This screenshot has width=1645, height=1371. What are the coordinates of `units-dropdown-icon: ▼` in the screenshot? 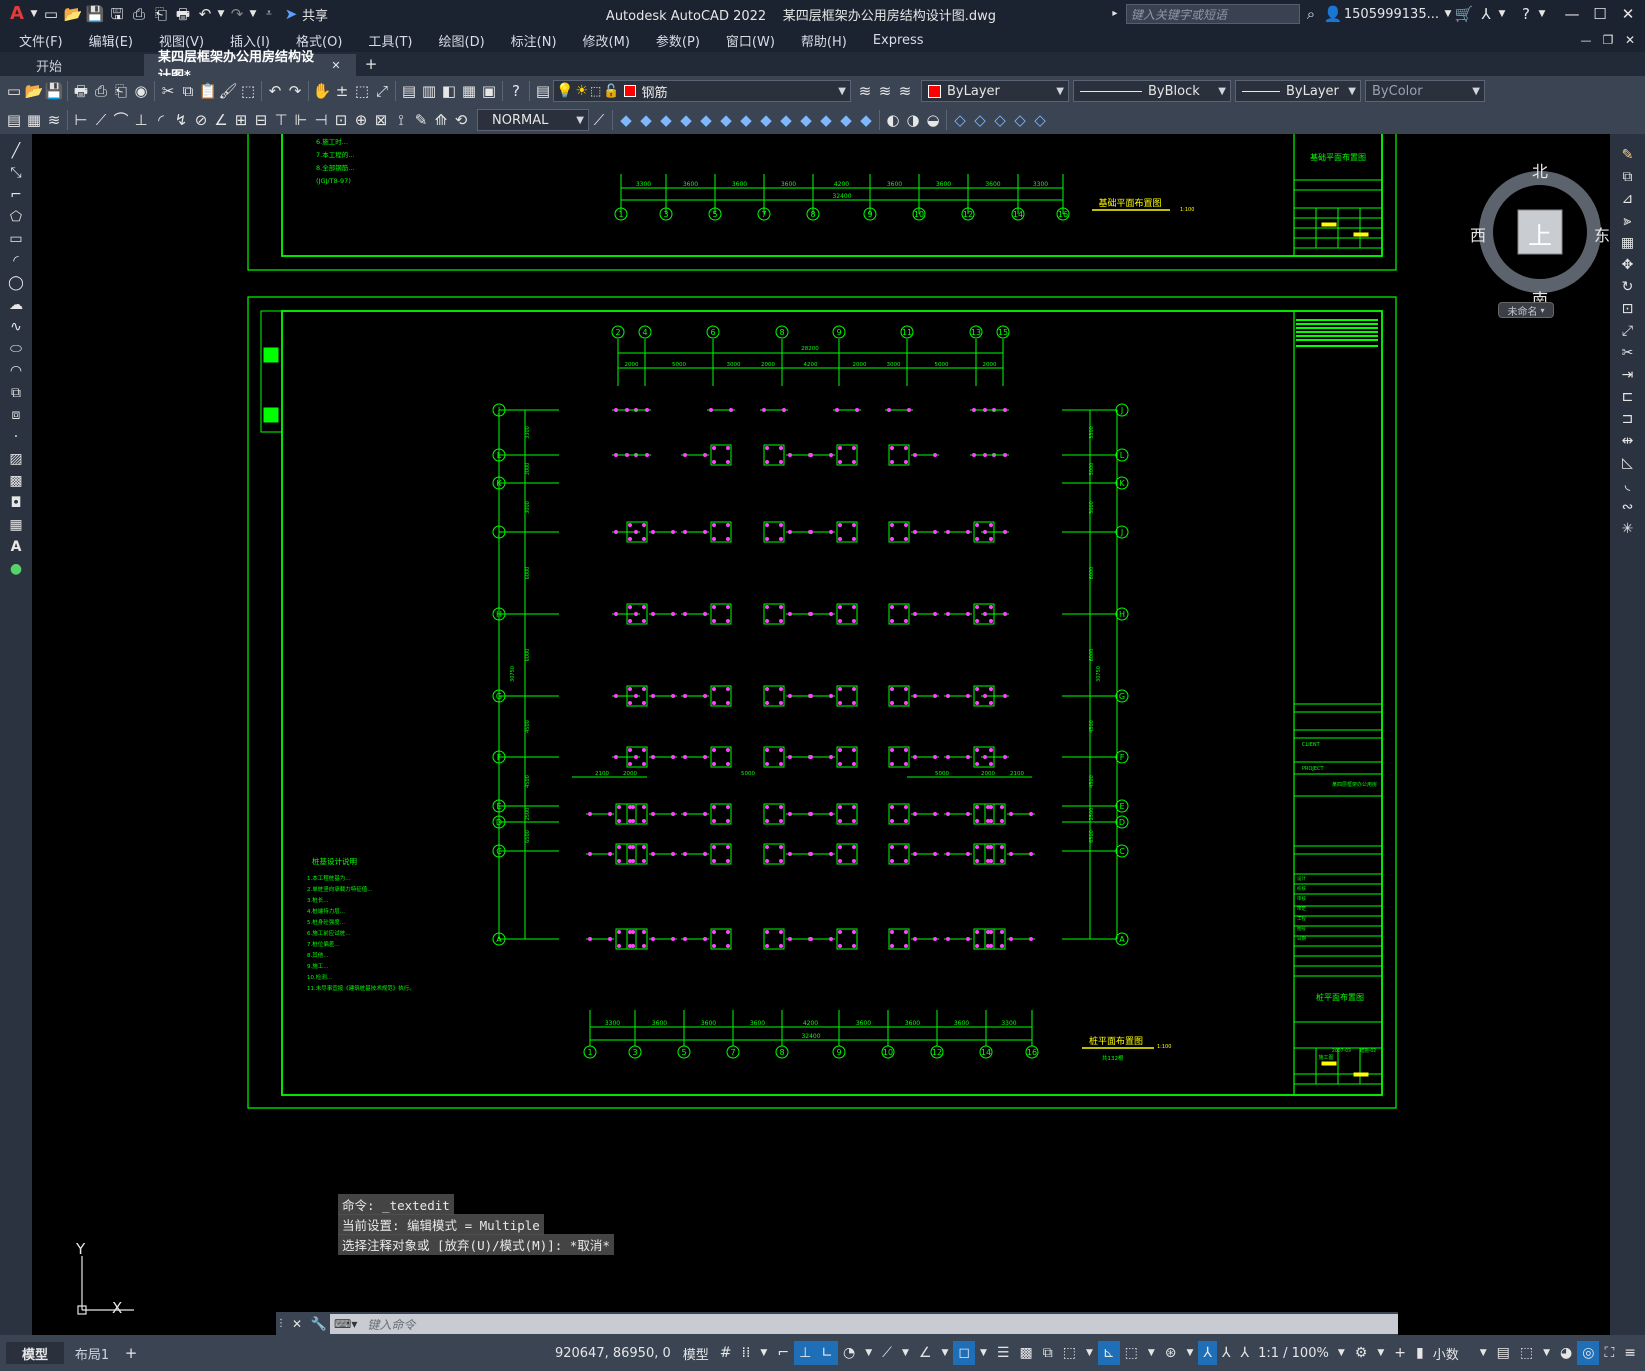 It's located at (1483, 1353).